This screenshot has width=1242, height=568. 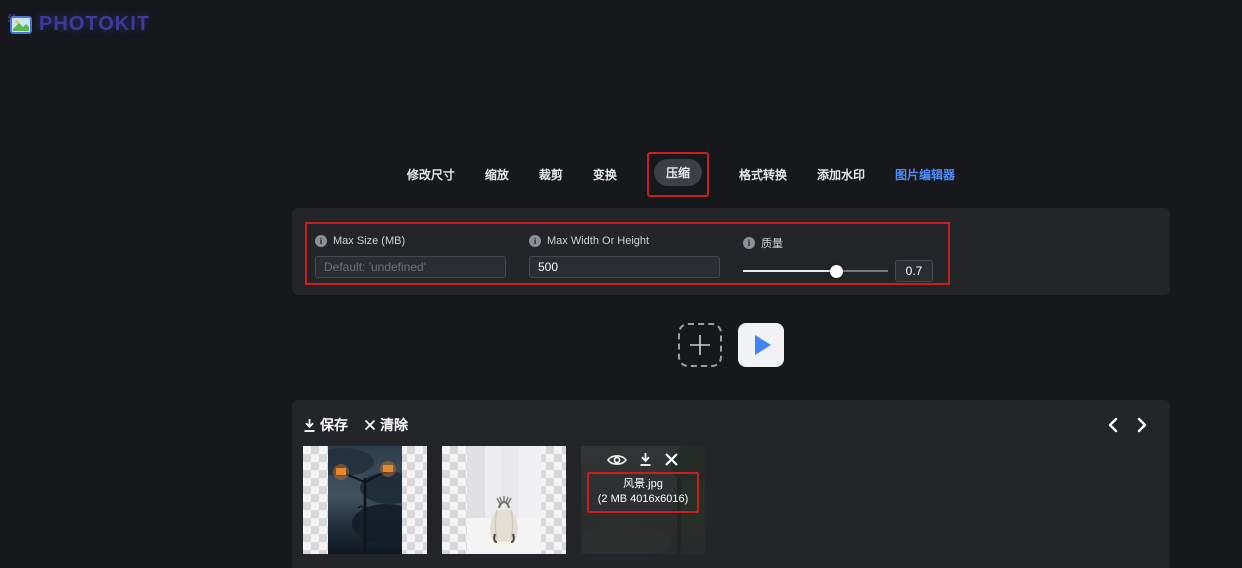 What do you see at coordinates (624, 267) in the screenshot?
I see `max-width-height-input` at bounding box center [624, 267].